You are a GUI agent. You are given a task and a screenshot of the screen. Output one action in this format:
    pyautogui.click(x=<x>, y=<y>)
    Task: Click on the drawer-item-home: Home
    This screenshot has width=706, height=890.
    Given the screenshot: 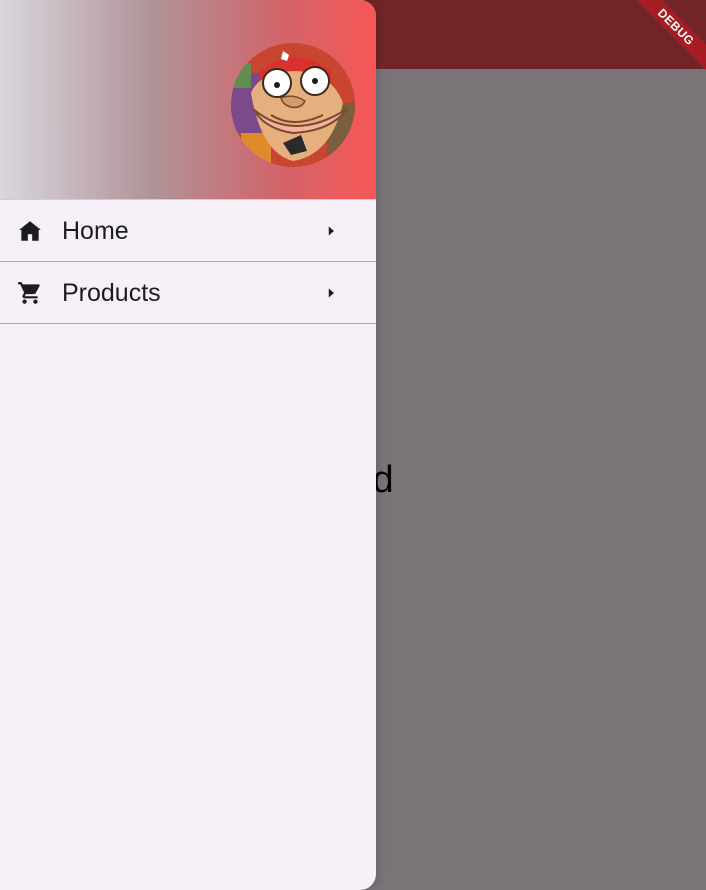 What is the action you would take?
    pyautogui.click(x=188, y=231)
    